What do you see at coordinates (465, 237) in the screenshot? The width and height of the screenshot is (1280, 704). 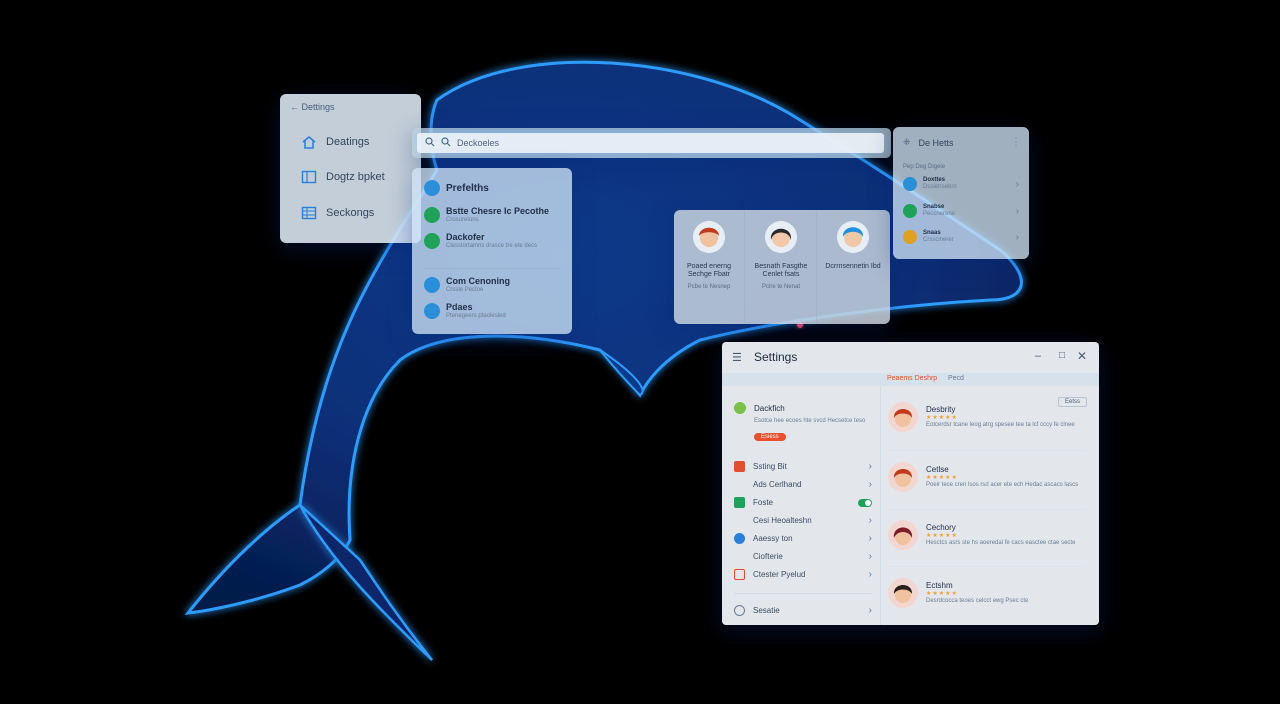 I see `list-item-title: Dackofer` at bounding box center [465, 237].